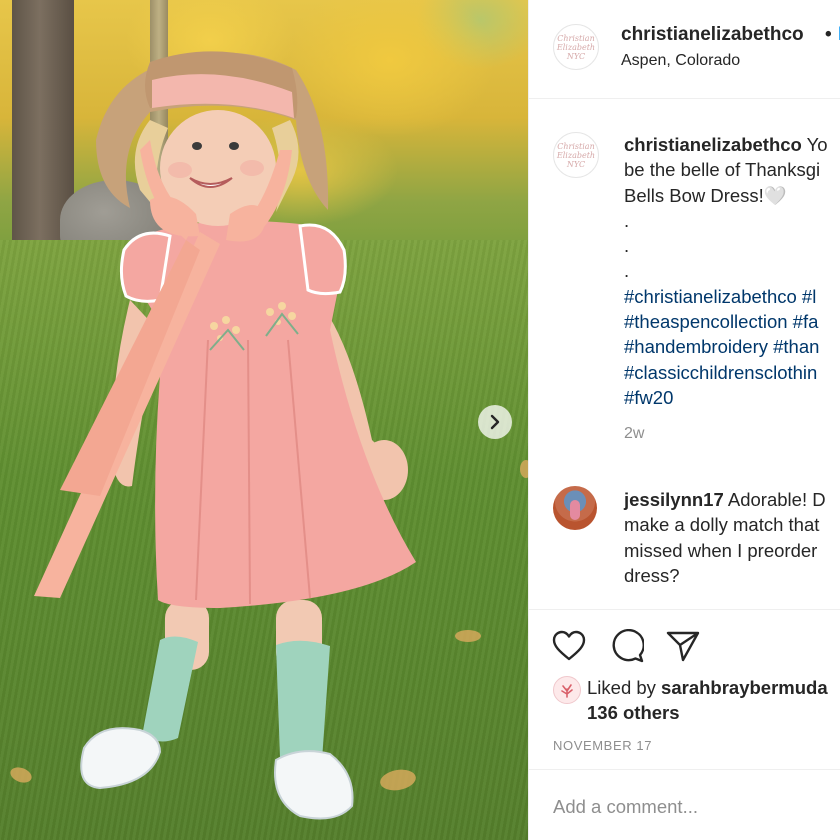 Image resolution: width=840 pixels, height=840 pixels. Describe the element at coordinates (721, 550) in the screenshot. I see `comment-text: missed when I preorder` at that location.